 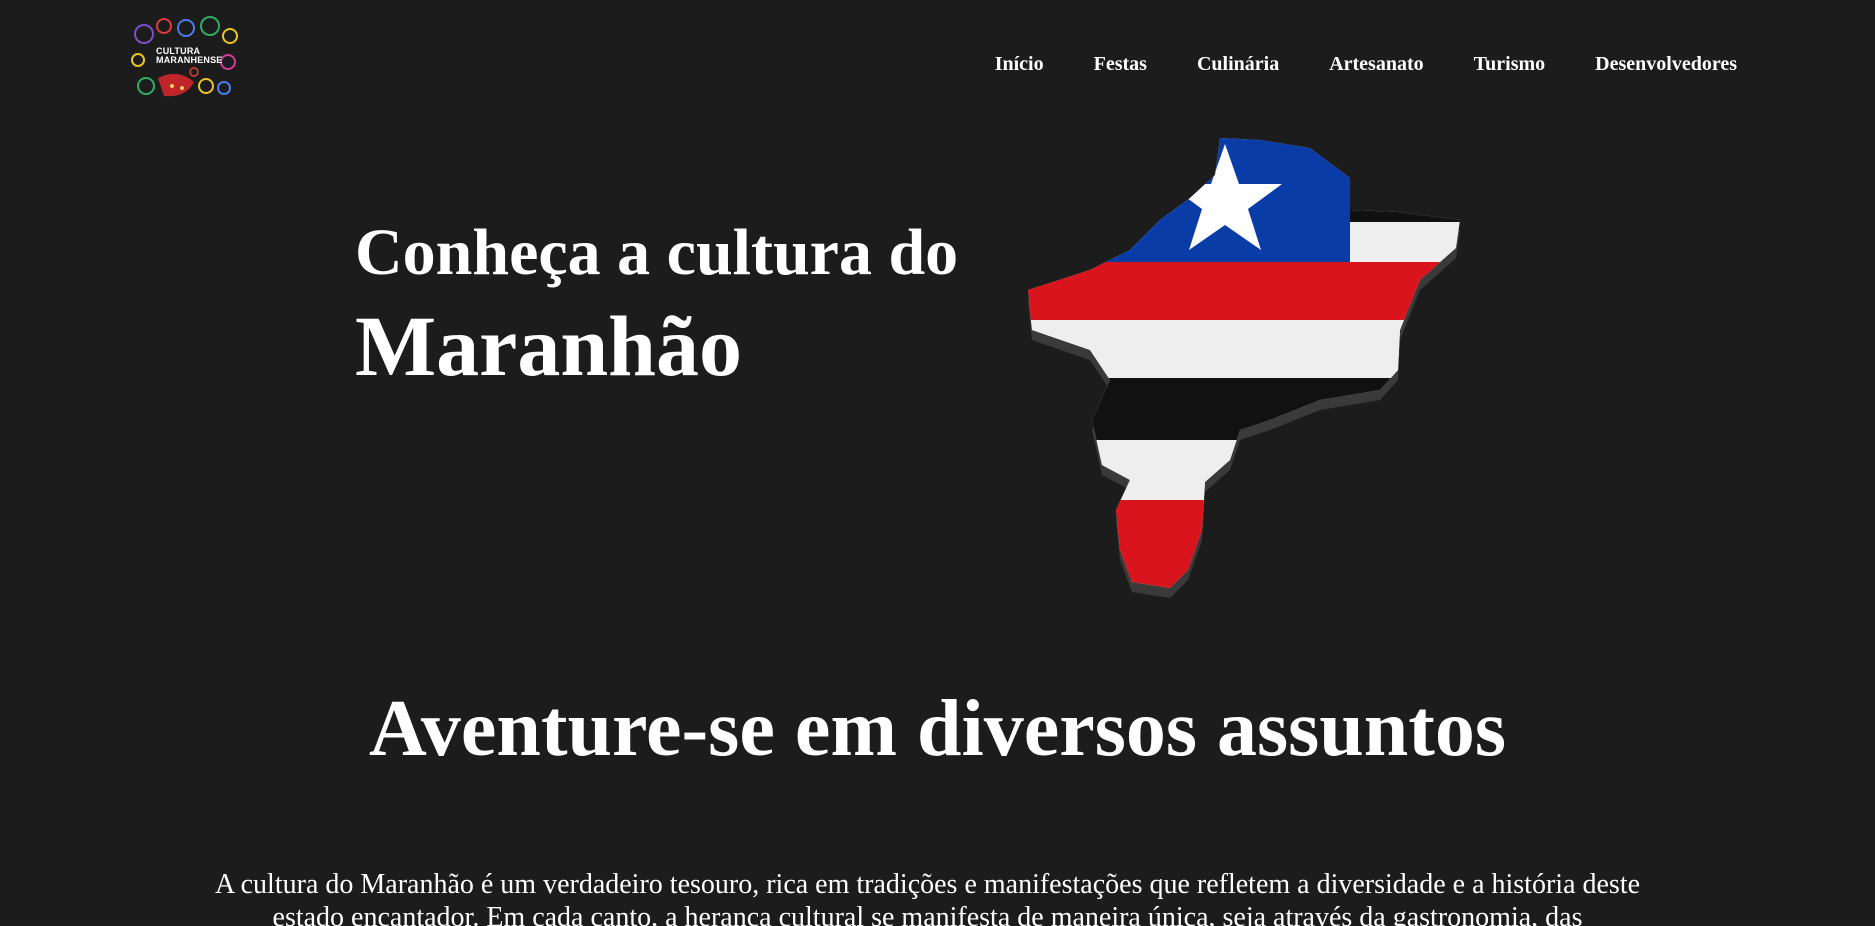 I want to click on hero-title-line1: Conheça a cultura do, so click(x=657, y=252).